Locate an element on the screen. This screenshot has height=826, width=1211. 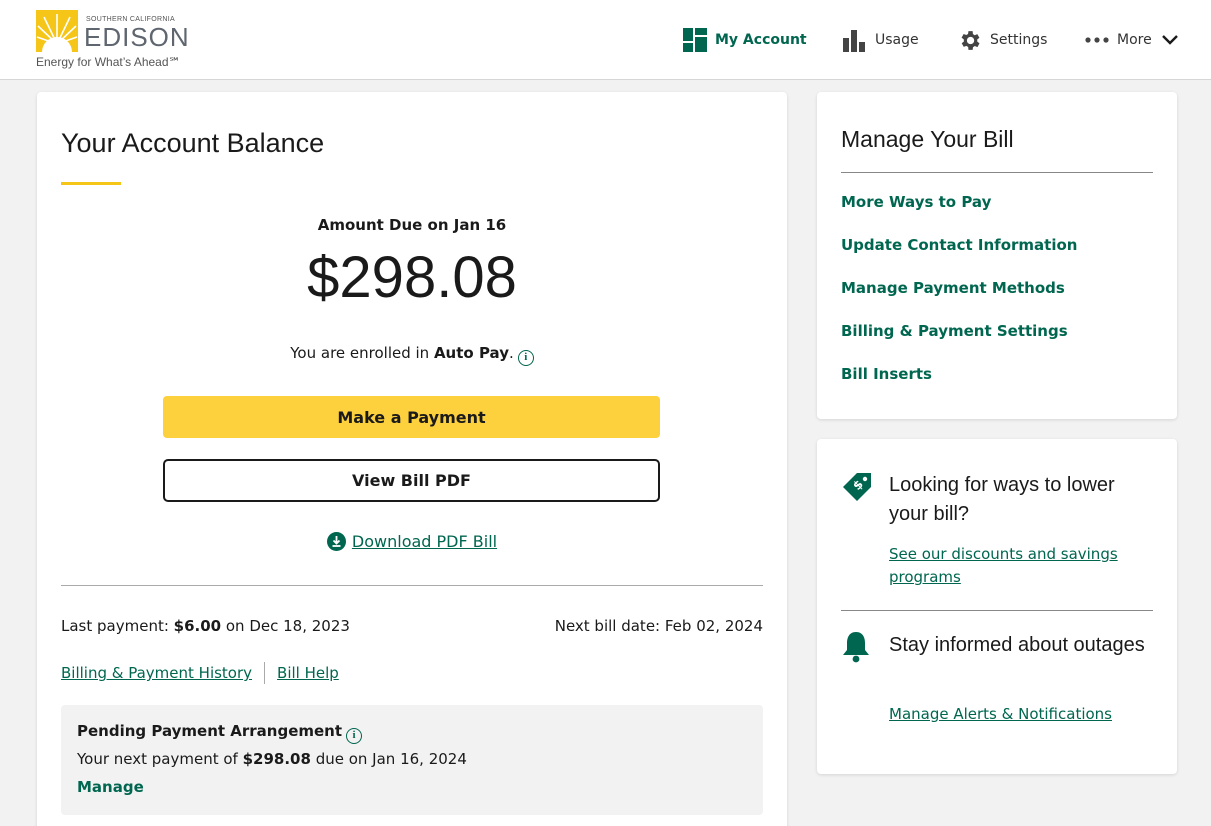
autopay-suffix: . is located at coordinates (511, 353).